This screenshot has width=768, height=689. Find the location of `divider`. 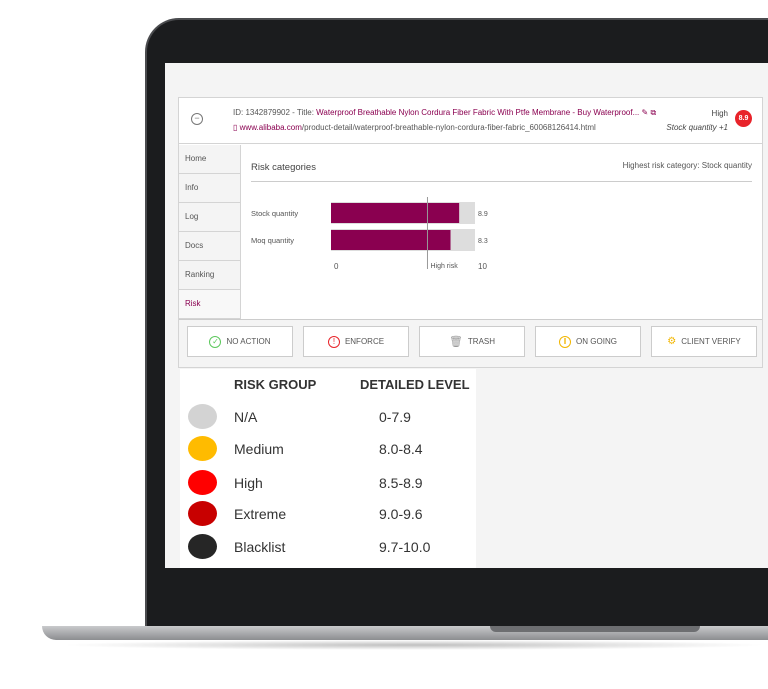

divider is located at coordinates (501, 181).